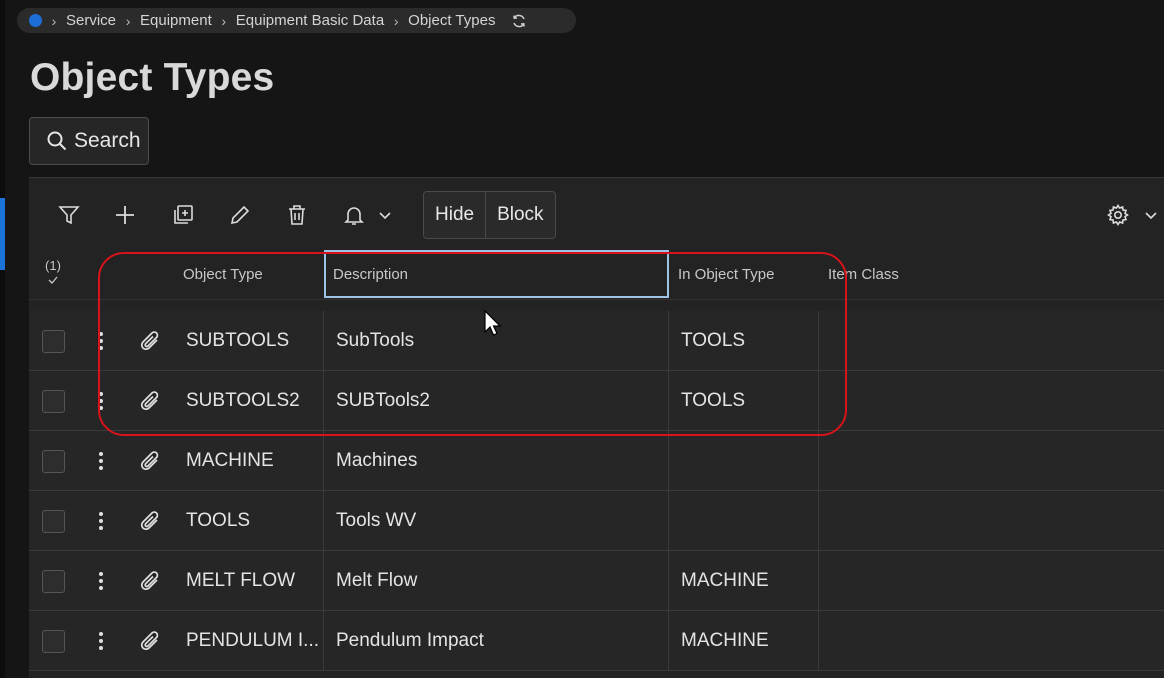 The height and width of the screenshot is (678, 1164). What do you see at coordinates (377, 460) in the screenshot?
I see `cell-description: Machines` at bounding box center [377, 460].